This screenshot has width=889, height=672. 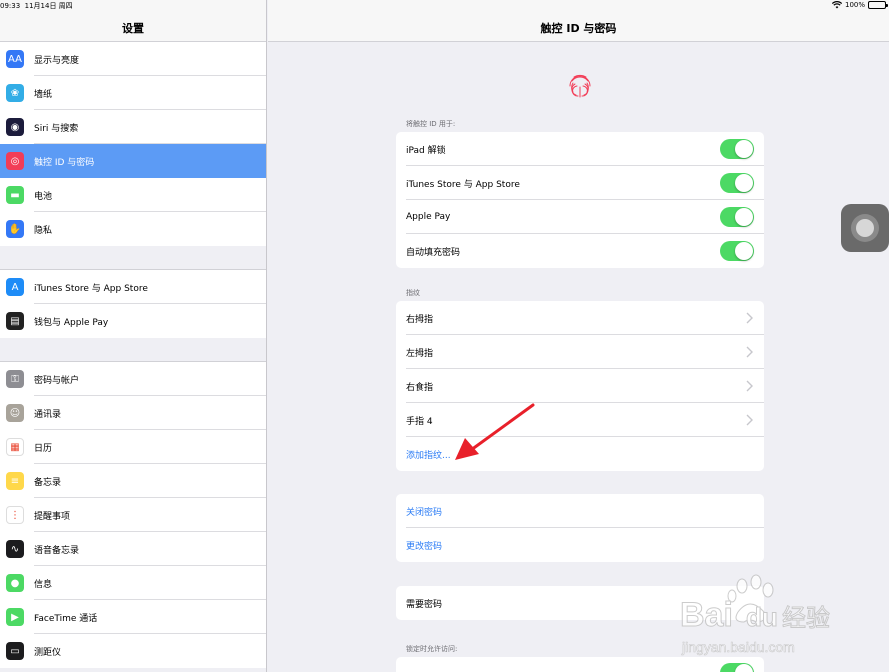 What do you see at coordinates (36, 6) in the screenshot?
I see `status-time: 09:33 11月14日 周四` at bounding box center [36, 6].